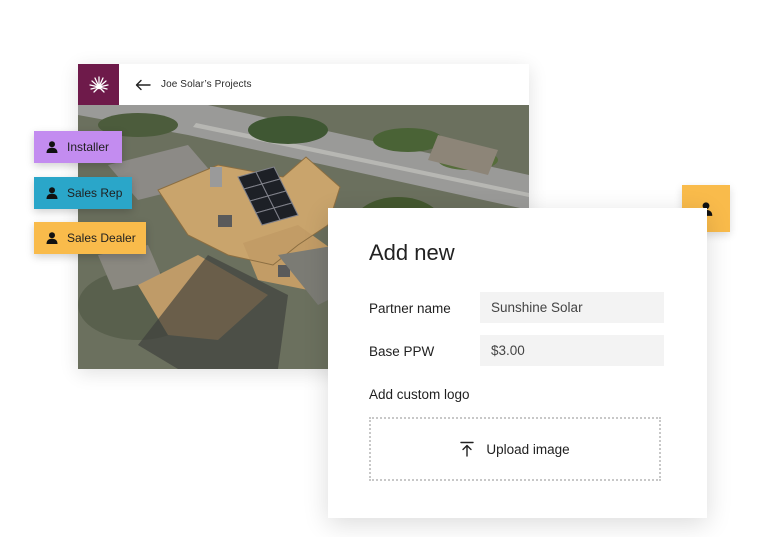  I want to click on upload-image-dropzone: Upload image, so click(515, 449).